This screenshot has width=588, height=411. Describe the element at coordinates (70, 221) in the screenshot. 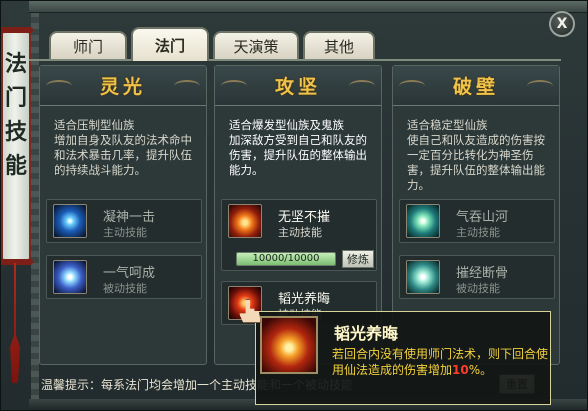

I see `ice-orb-icon` at that location.